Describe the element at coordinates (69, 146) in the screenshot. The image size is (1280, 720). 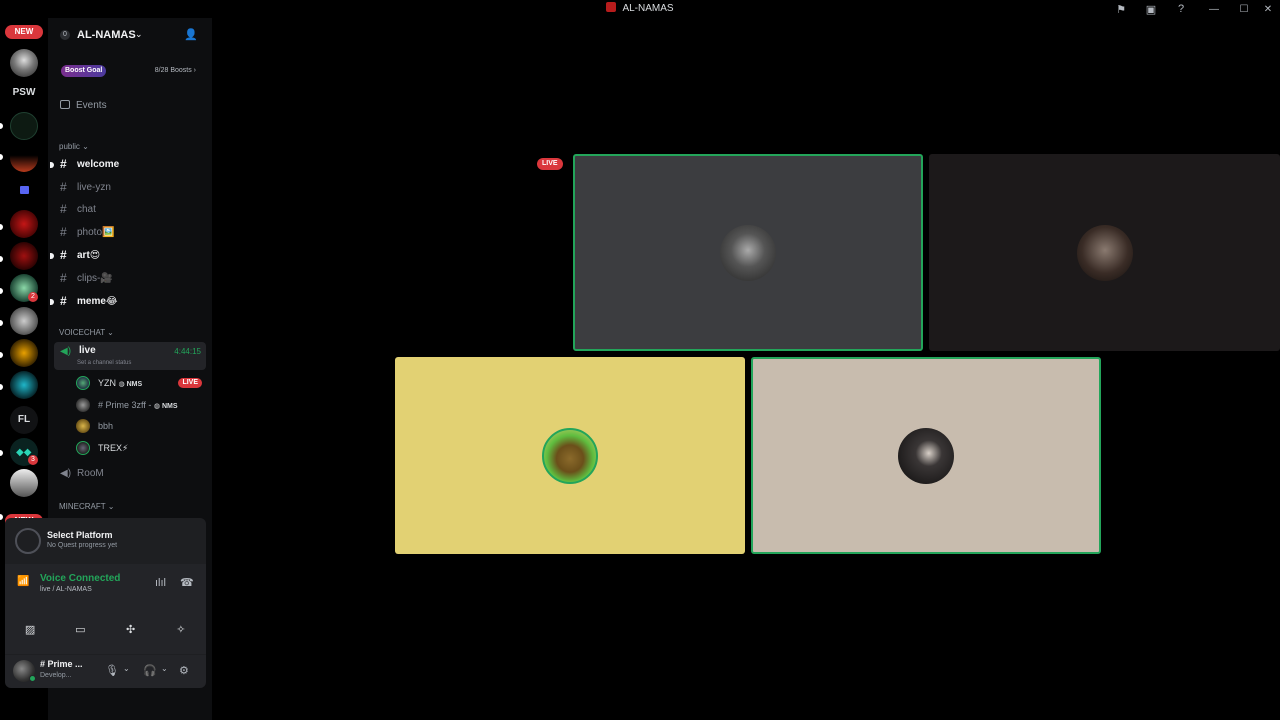
I see `category-public-label: public` at that location.